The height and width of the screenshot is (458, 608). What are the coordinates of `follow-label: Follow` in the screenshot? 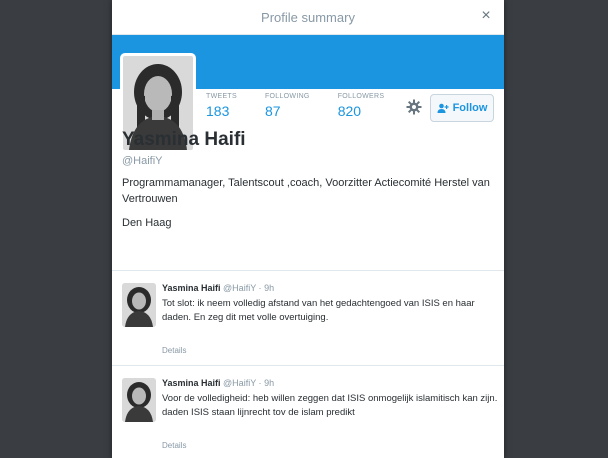 It's located at (470, 108).